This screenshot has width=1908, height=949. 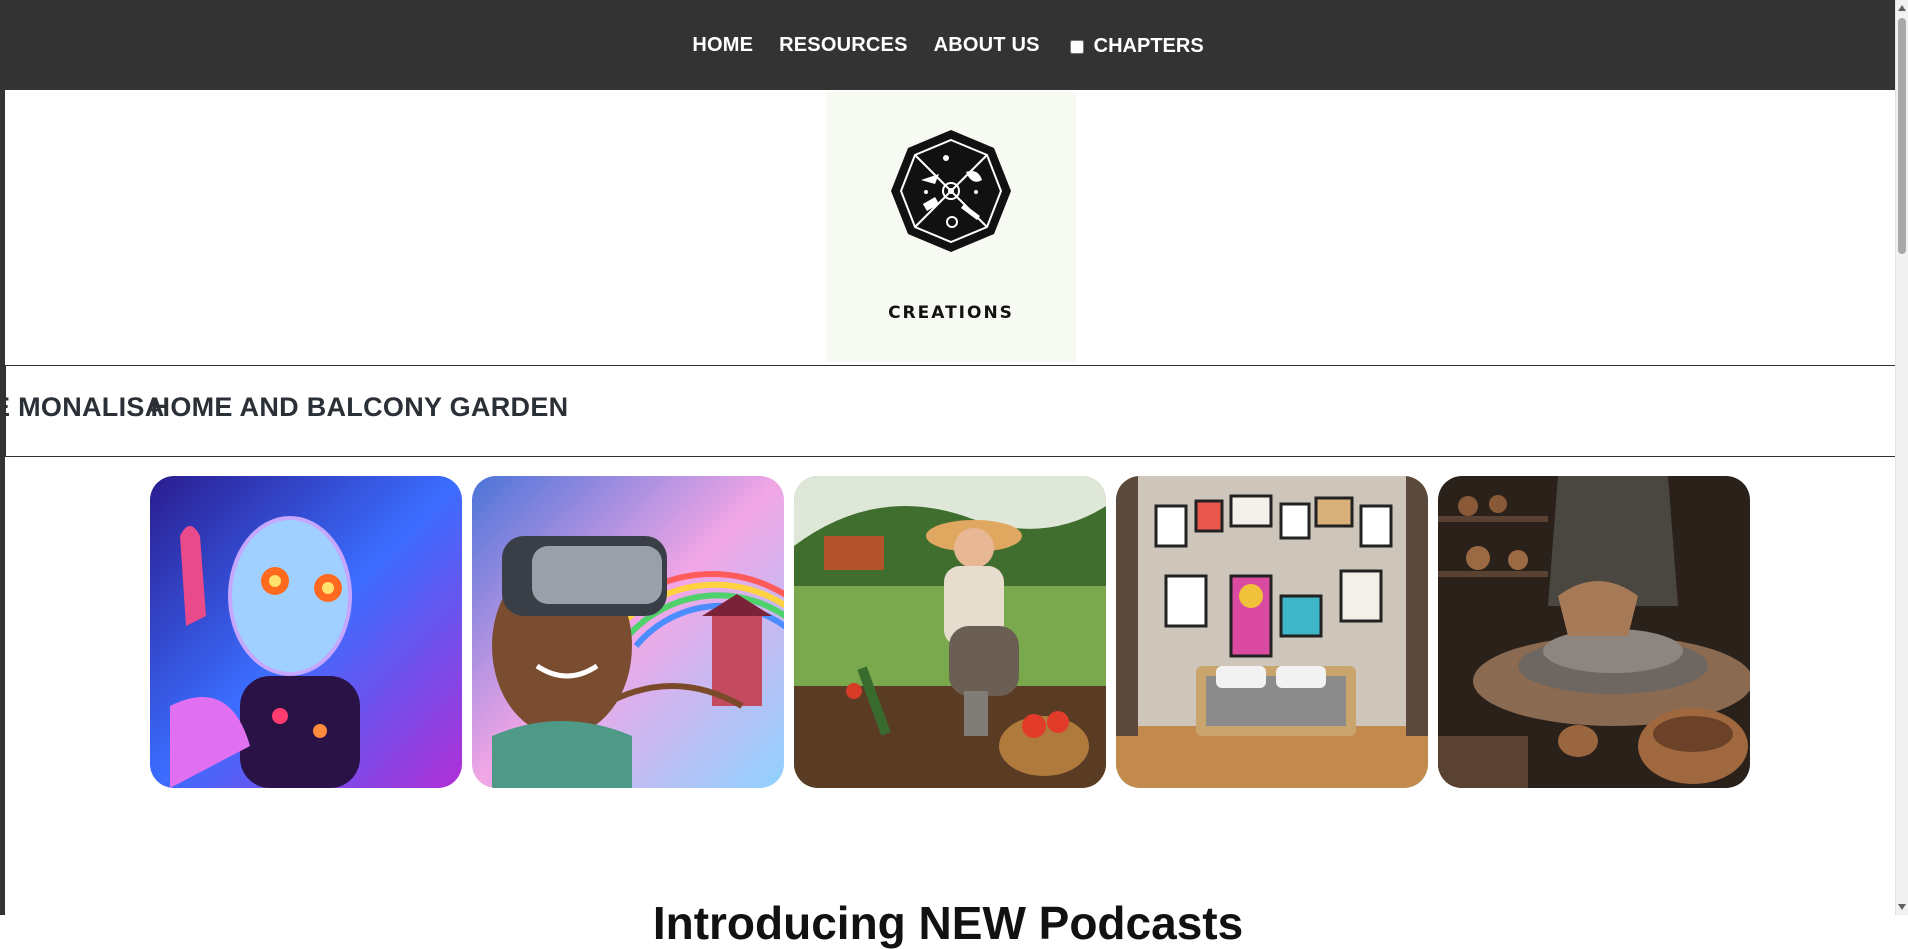 What do you see at coordinates (1902, 136) in the screenshot?
I see `scrollbar-thumb` at bounding box center [1902, 136].